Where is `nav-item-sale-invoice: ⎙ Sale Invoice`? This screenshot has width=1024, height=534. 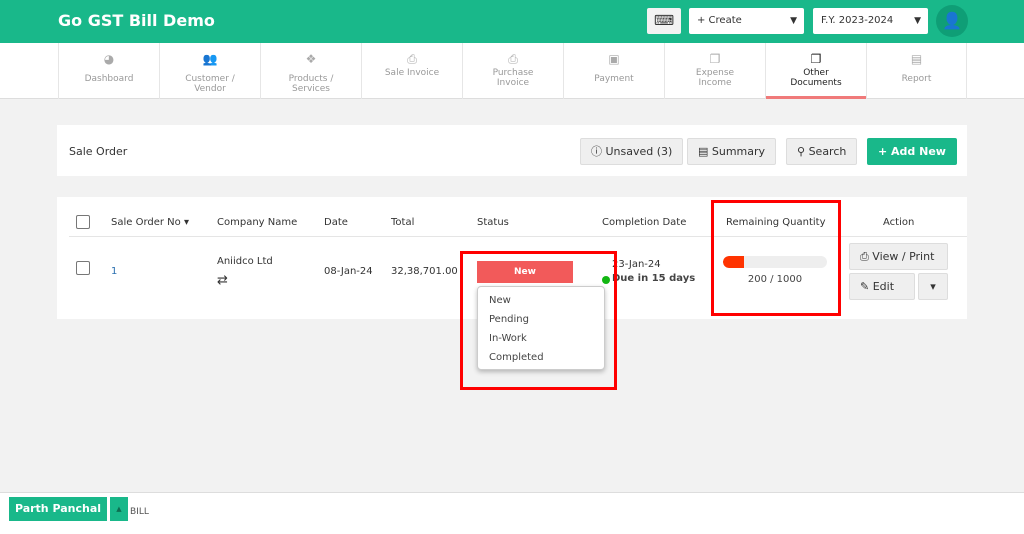 nav-item-sale-invoice: ⎙ Sale Invoice is located at coordinates (411, 71).